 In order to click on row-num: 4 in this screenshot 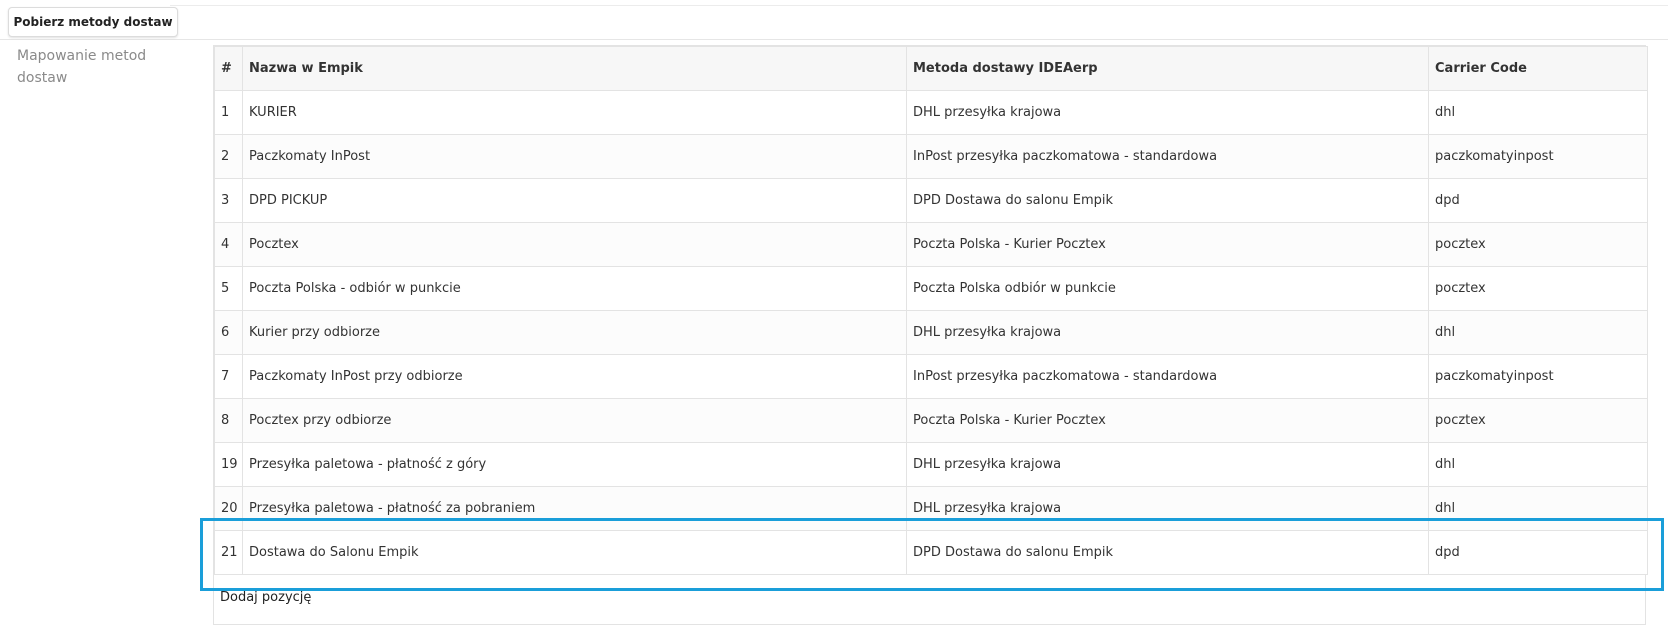, I will do `click(228, 244)`.